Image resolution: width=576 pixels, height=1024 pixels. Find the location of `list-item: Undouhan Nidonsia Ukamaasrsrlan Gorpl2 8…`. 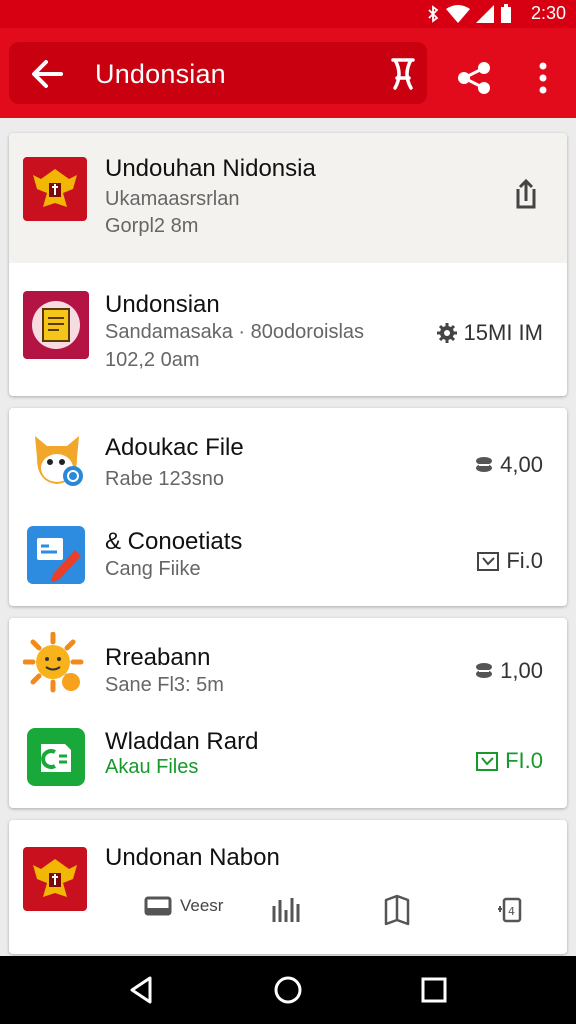

list-item: Undouhan Nidonsia Ukamaasrsrlan Gorpl2 8… is located at coordinates (288, 198).